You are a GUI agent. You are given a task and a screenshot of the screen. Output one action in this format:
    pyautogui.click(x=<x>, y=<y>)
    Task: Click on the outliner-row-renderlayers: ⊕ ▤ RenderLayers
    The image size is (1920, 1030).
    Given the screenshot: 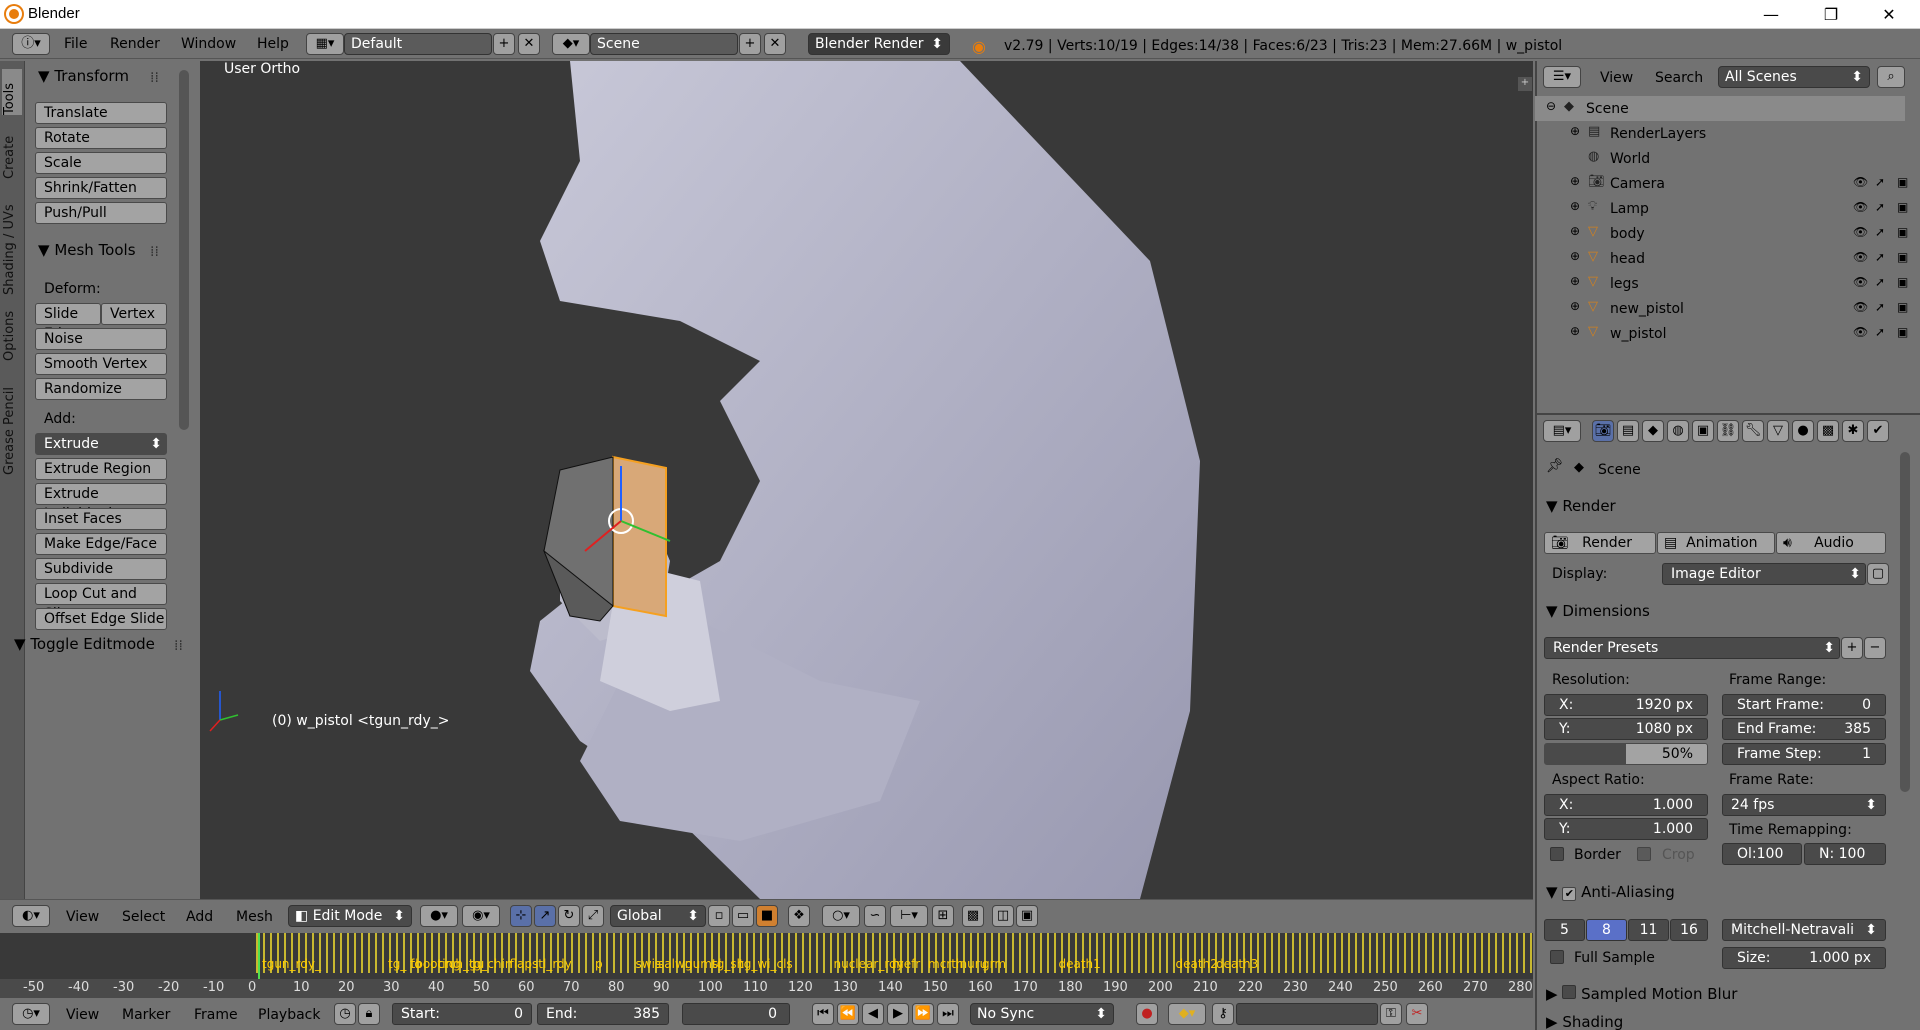 What is the action you would take?
    pyautogui.click(x=1727, y=134)
    